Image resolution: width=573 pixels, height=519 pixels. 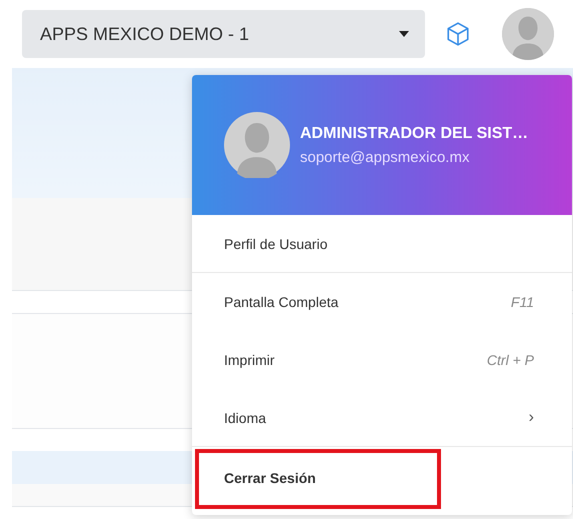 What do you see at coordinates (270, 478) in the screenshot?
I see `menu-item-label: Cerrar Sesión` at bounding box center [270, 478].